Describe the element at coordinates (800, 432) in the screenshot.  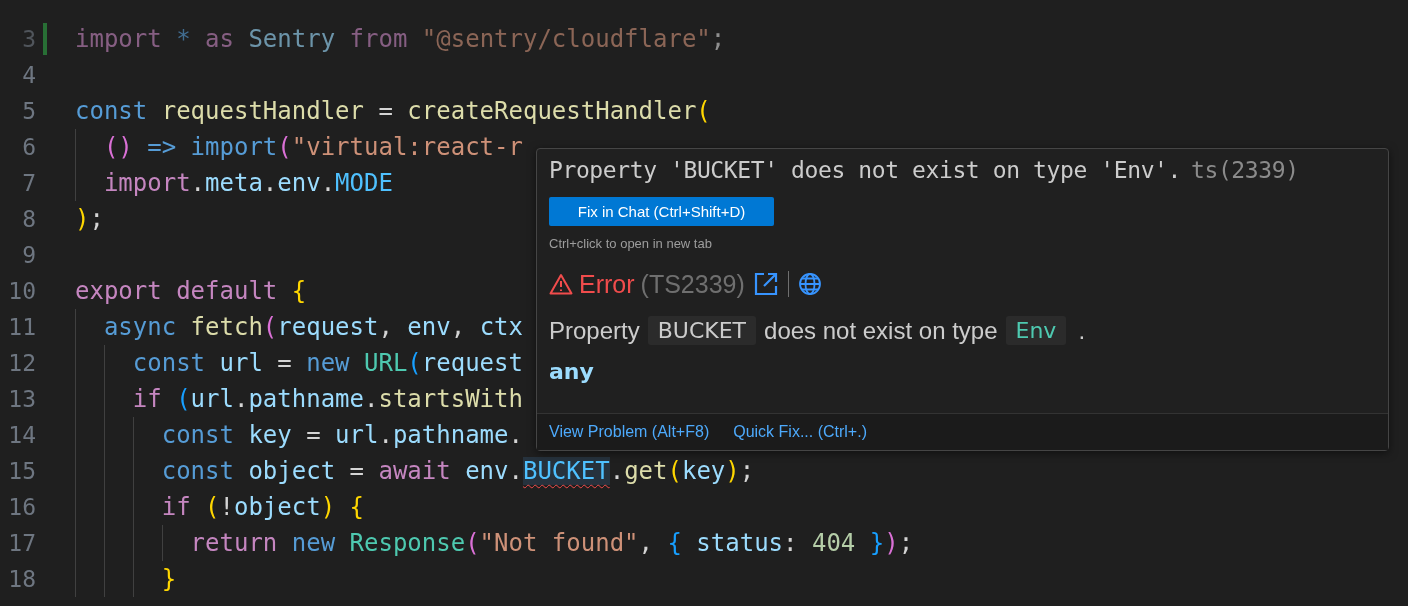
I see `action-link: Quick Fix... (Ctrl+.)` at that location.